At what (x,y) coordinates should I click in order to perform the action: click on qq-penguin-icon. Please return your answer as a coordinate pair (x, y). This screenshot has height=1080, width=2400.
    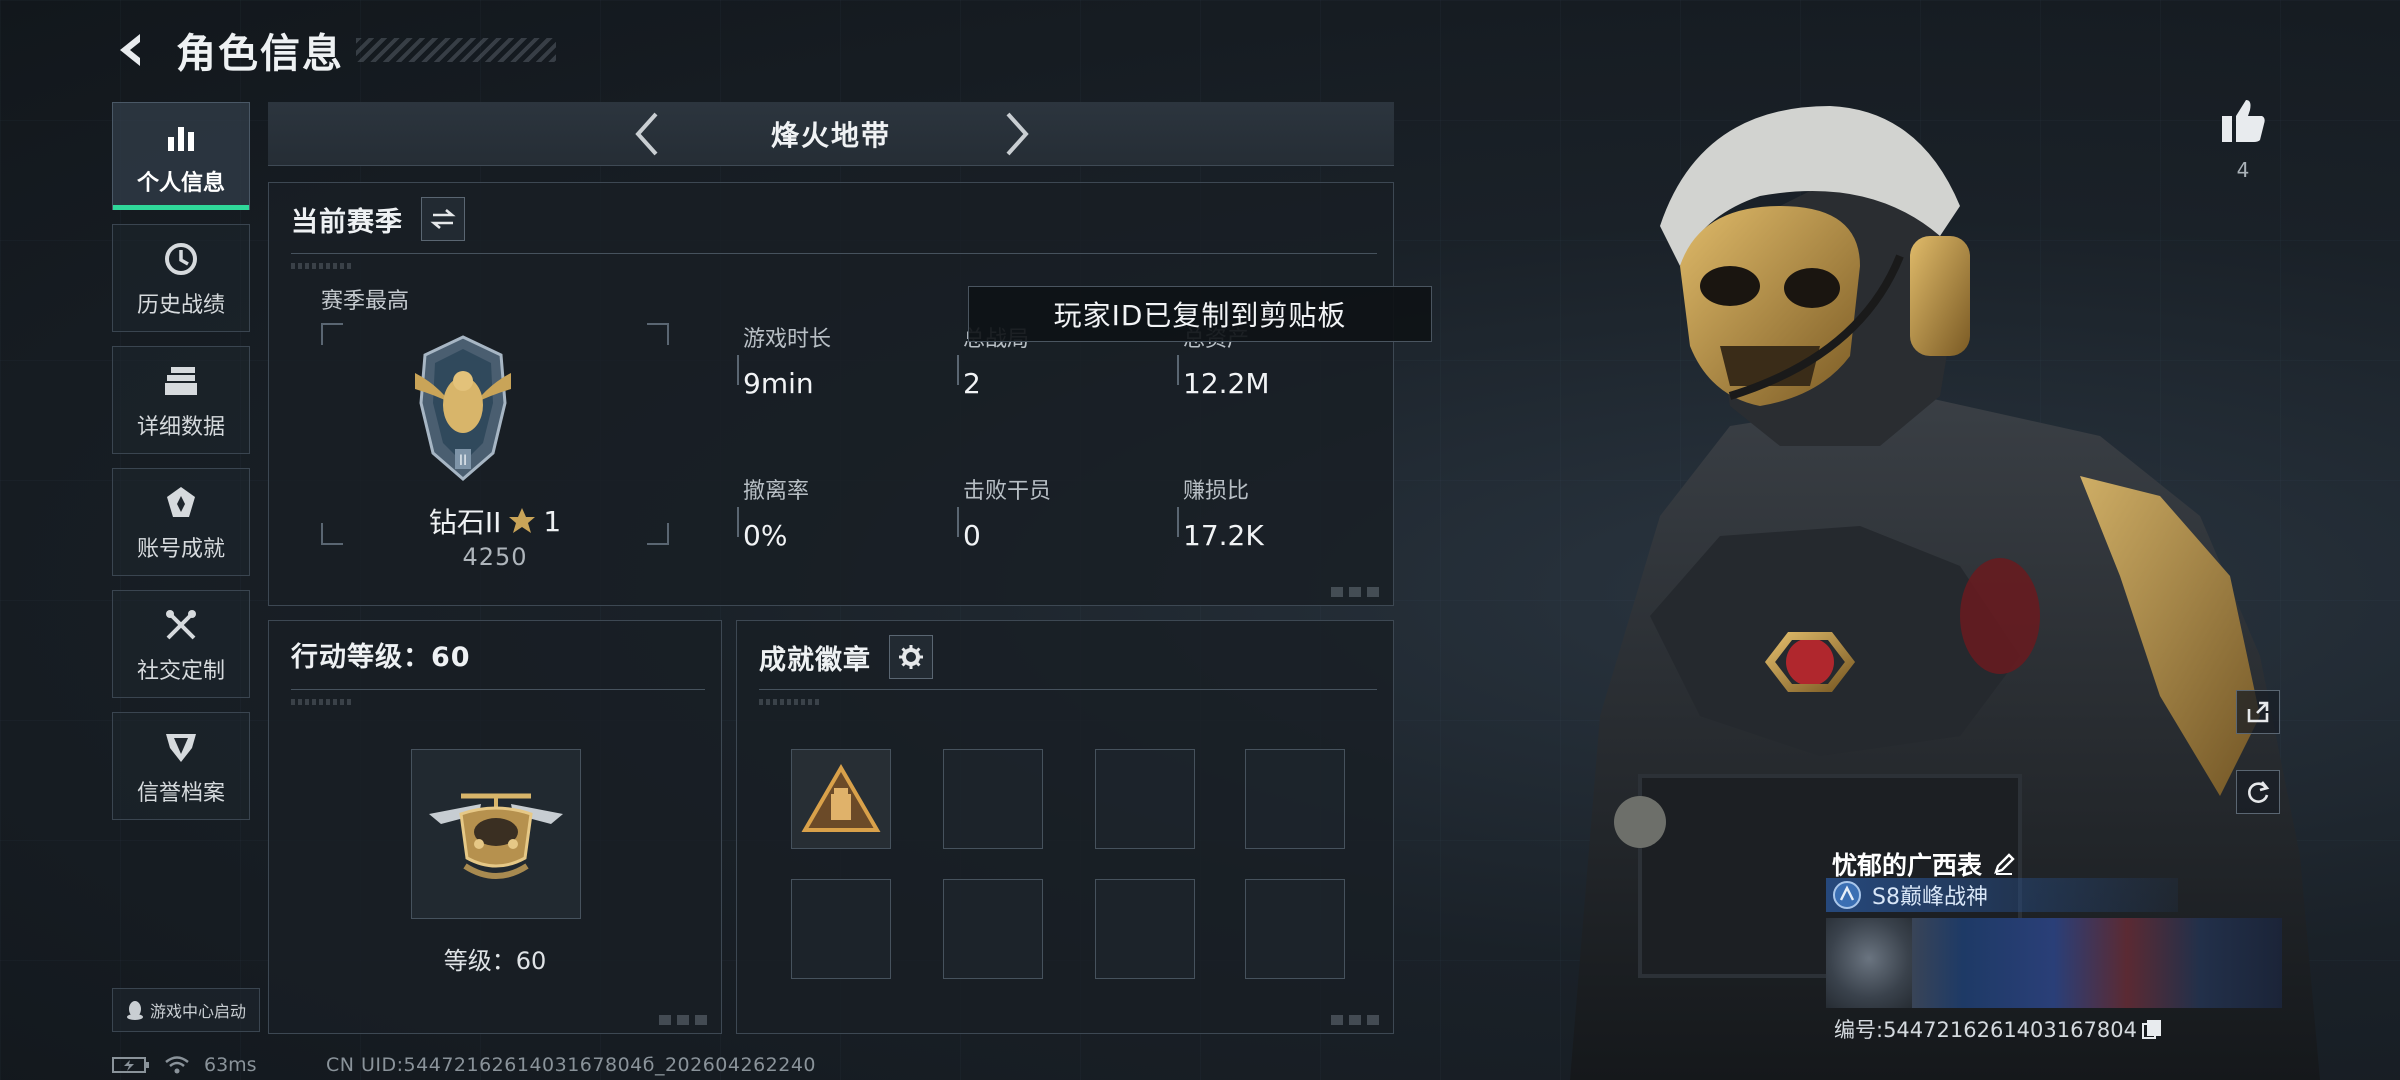
    Looking at the image, I should click on (134, 1010).